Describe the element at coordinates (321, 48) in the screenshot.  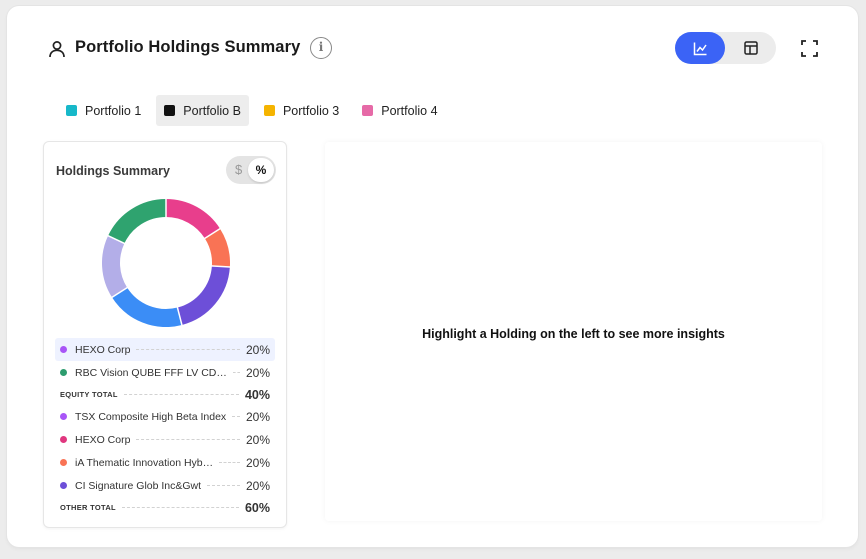
I see `info-icon: i` at that location.